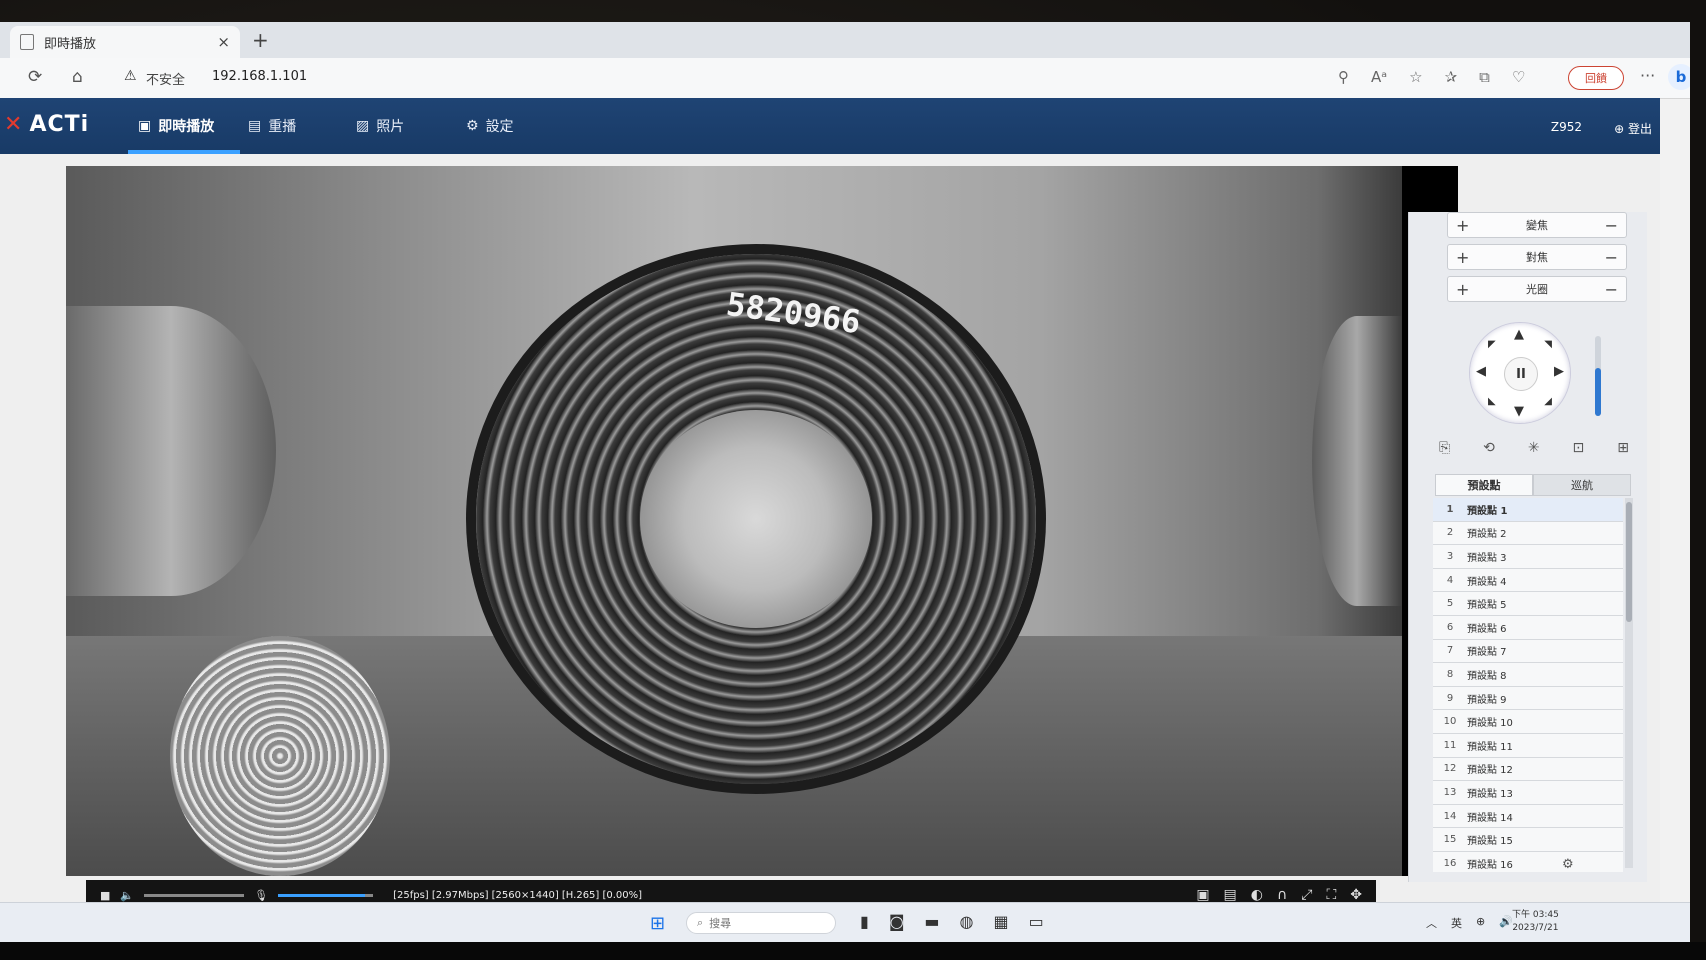  I want to click on favorites-icon: ✰, so click(1451, 77).